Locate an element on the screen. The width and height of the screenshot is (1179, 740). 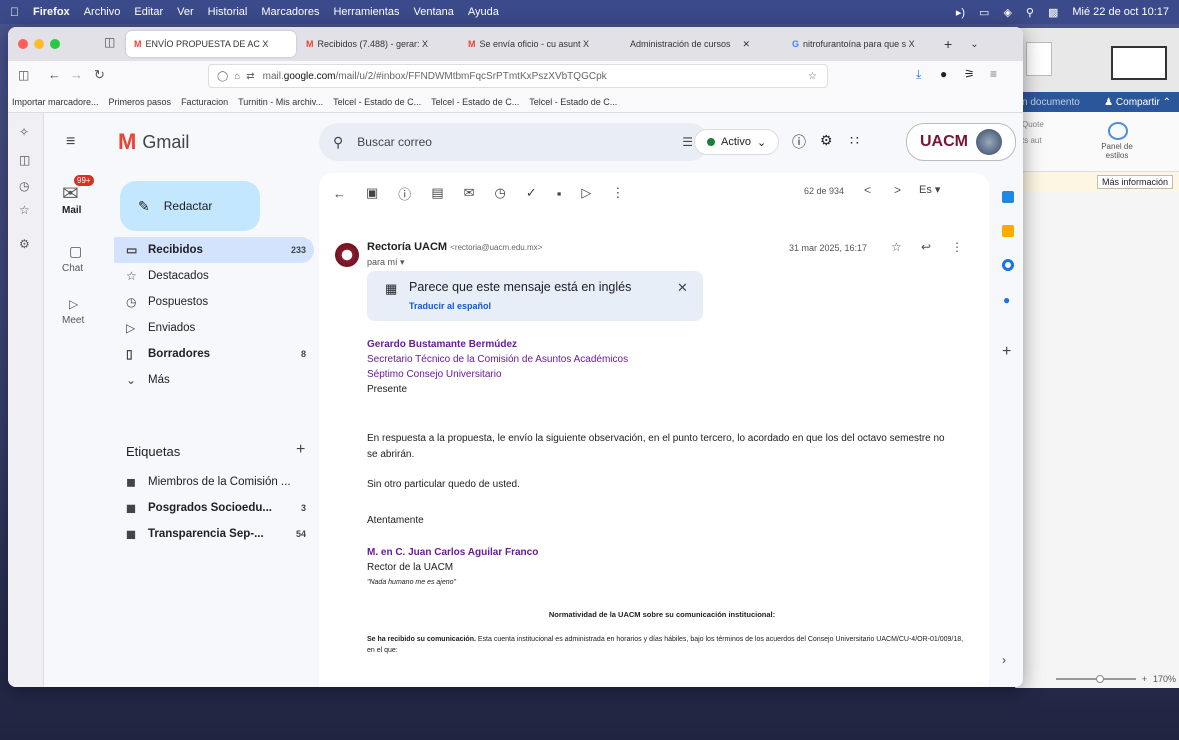
star-message-icon: ☆ is located at coordinates (896, 247).